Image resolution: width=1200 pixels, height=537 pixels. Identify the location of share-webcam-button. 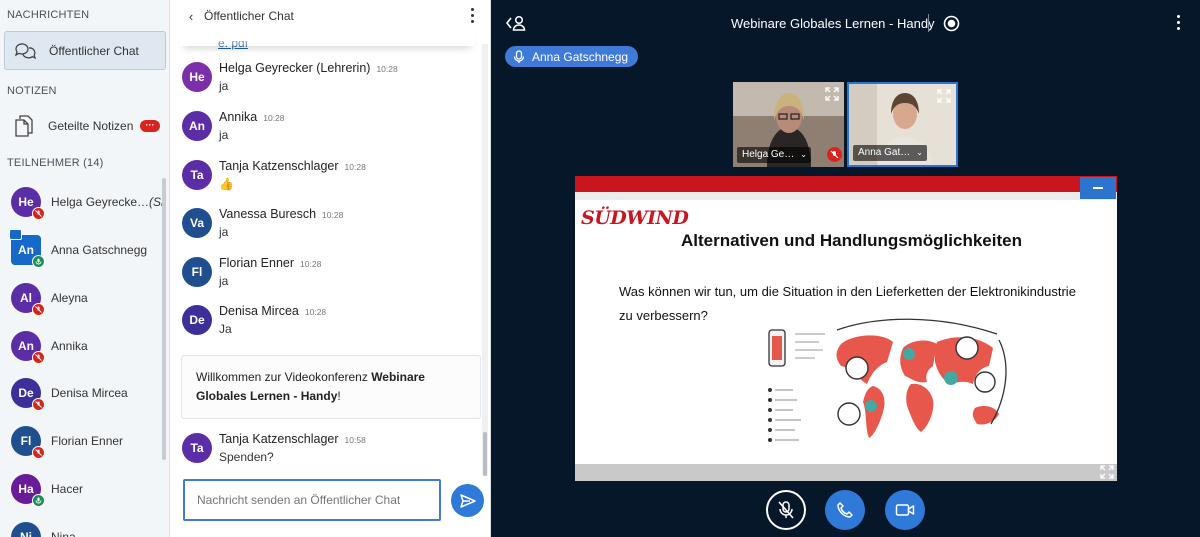
(905, 510).